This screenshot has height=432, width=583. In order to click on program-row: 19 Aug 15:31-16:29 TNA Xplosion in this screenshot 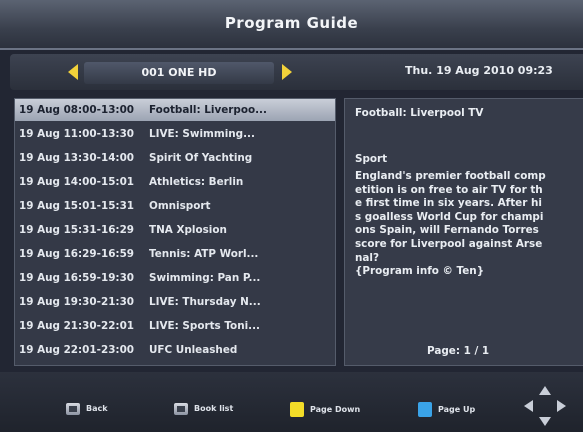, I will do `click(175, 230)`.